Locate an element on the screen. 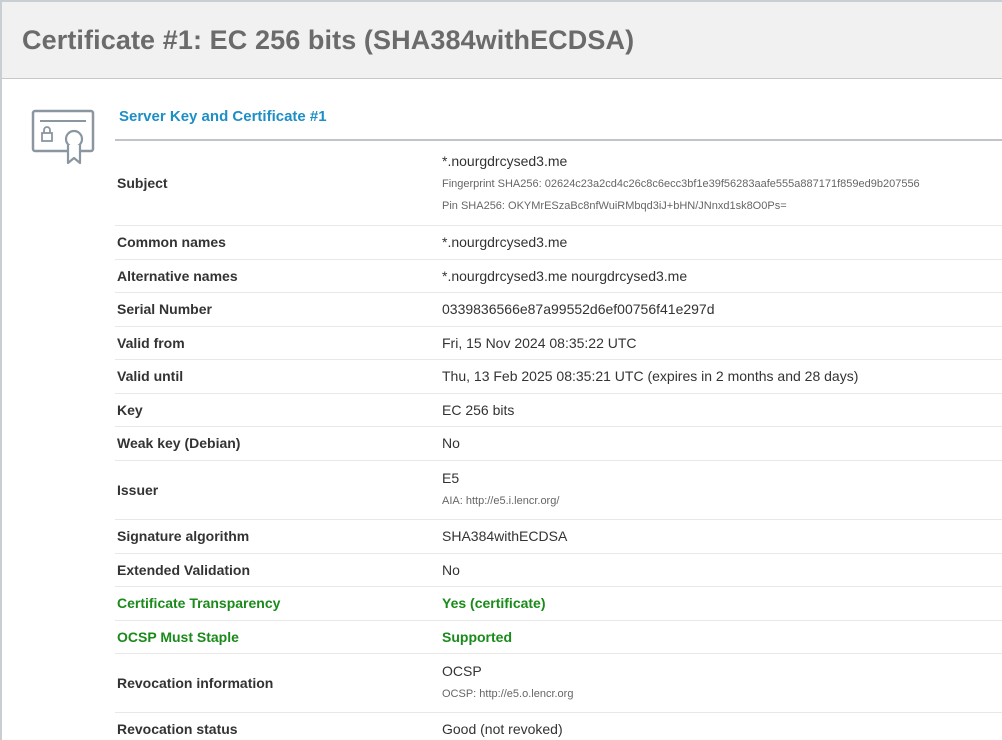 The width and height of the screenshot is (1002, 740). row-label-valid-from: Valid from is located at coordinates (278, 343).